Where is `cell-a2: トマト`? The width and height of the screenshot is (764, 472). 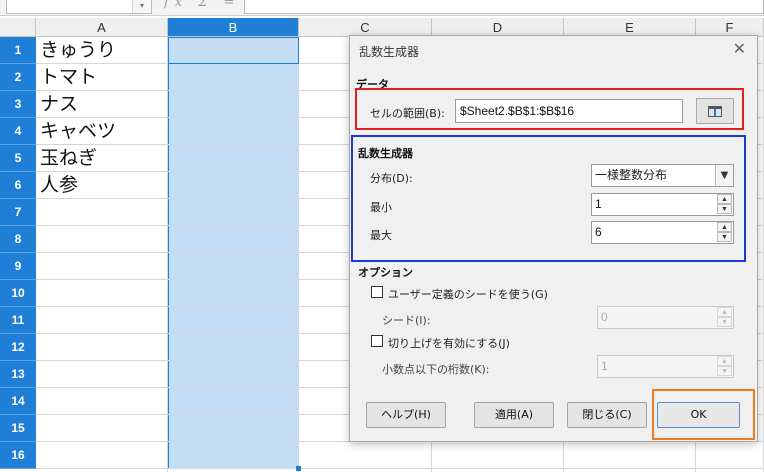
cell-a2: トマト is located at coordinates (68, 77).